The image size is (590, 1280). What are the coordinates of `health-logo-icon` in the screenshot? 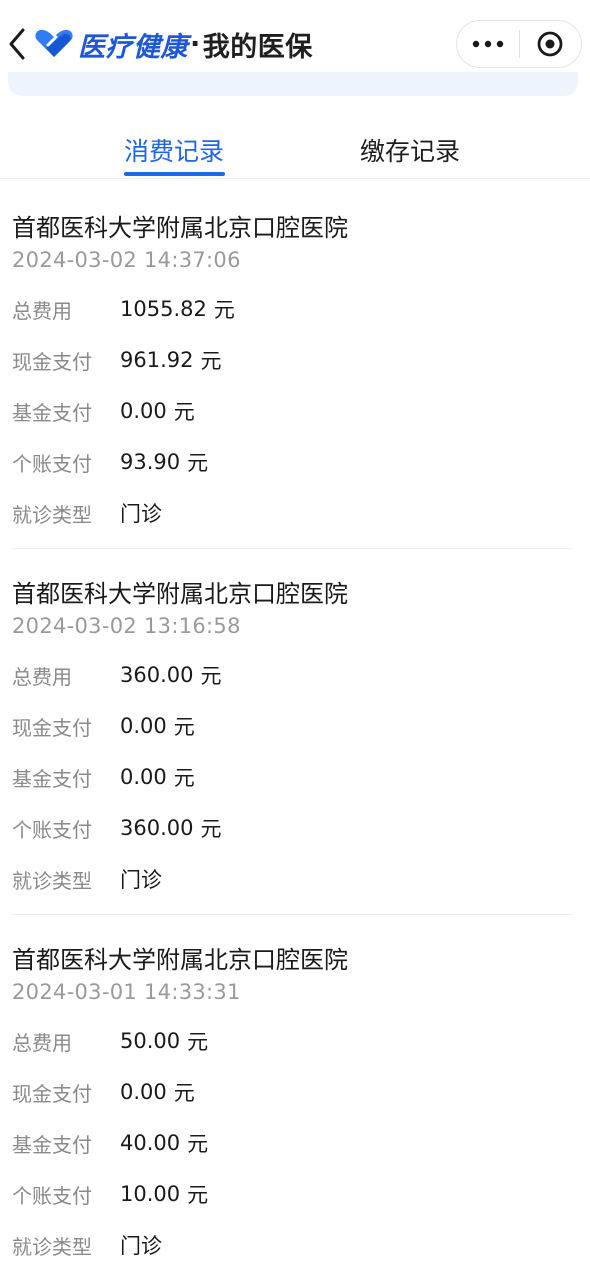 It's located at (54, 43).